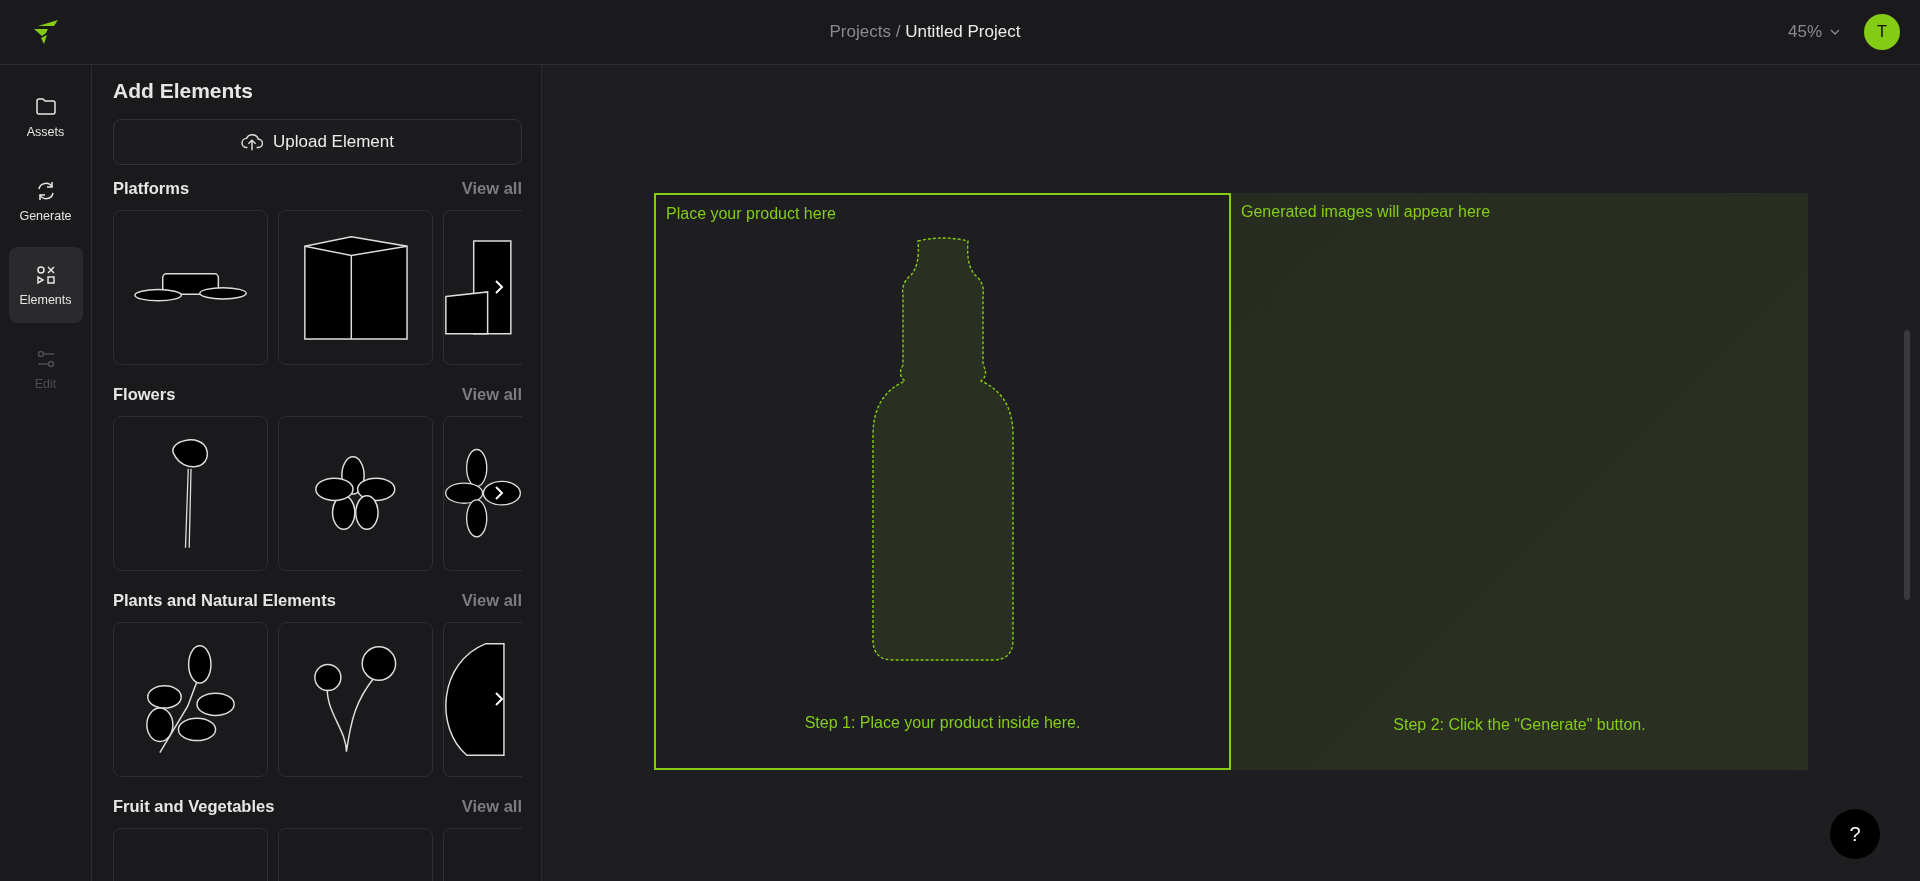 This screenshot has height=881, width=1920. What do you see at coordinates (1907, 465) in the screenshot?
I see `scrollbar-thumb` at bounding box center [1907, 465].